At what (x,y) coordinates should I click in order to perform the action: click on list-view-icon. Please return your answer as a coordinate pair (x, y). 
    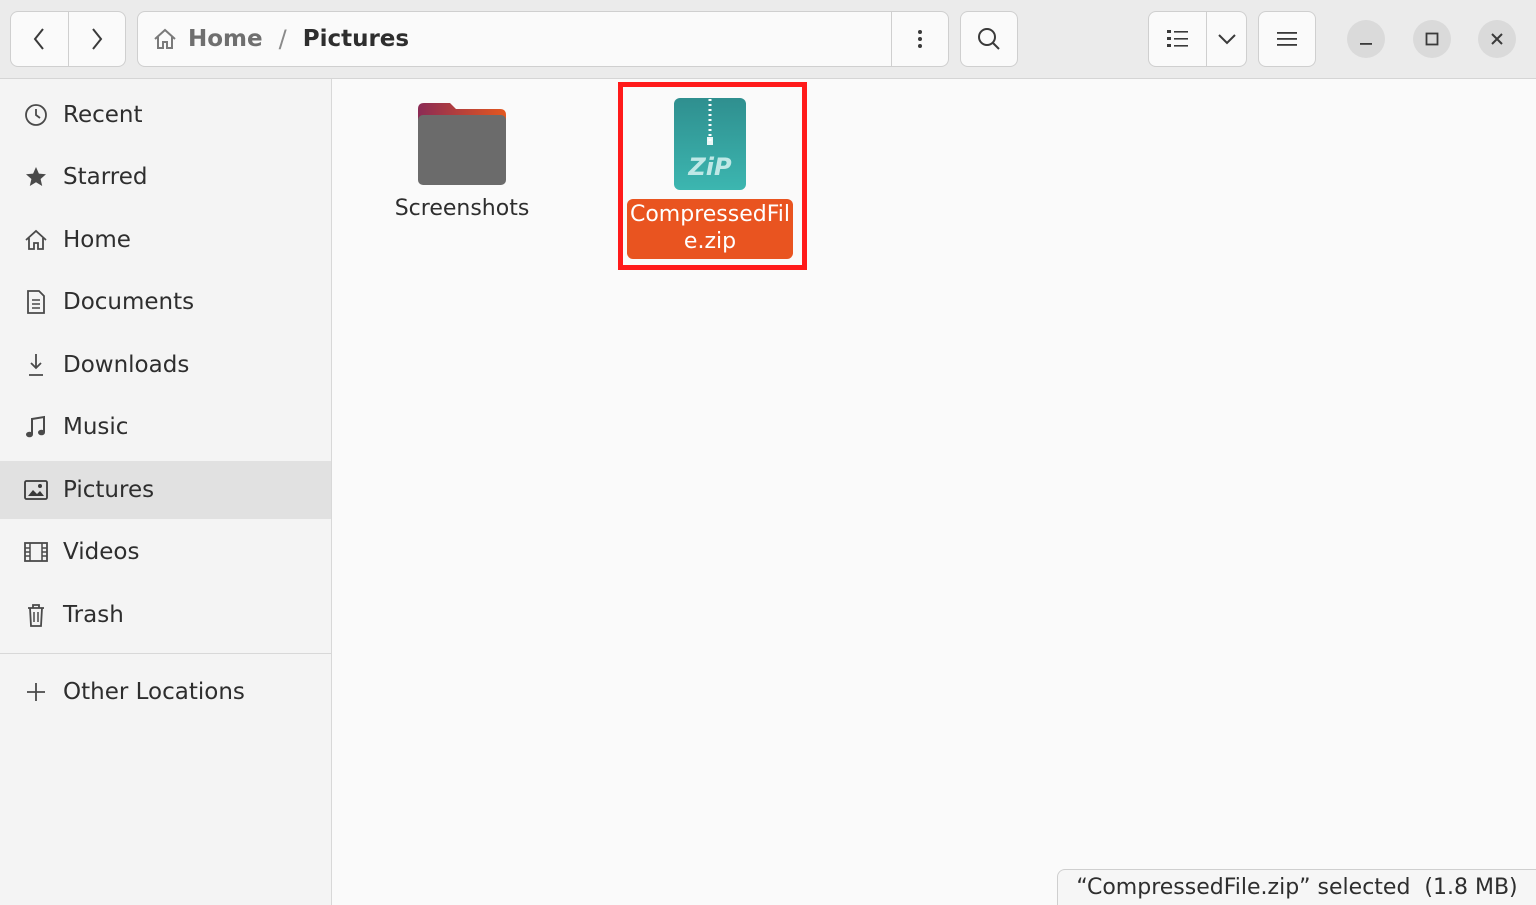
    Looking at the image, I should click on (1177, 38).